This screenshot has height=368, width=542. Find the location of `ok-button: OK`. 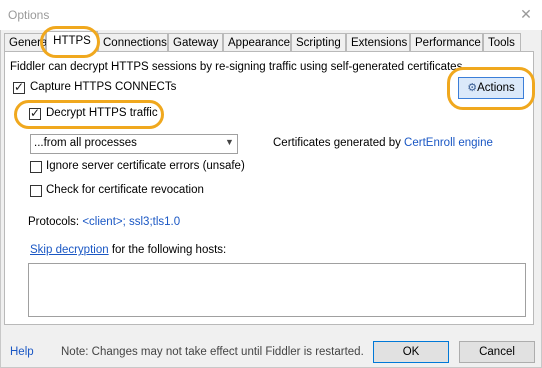

ok-button: OK is located at coordinates (411, 352).